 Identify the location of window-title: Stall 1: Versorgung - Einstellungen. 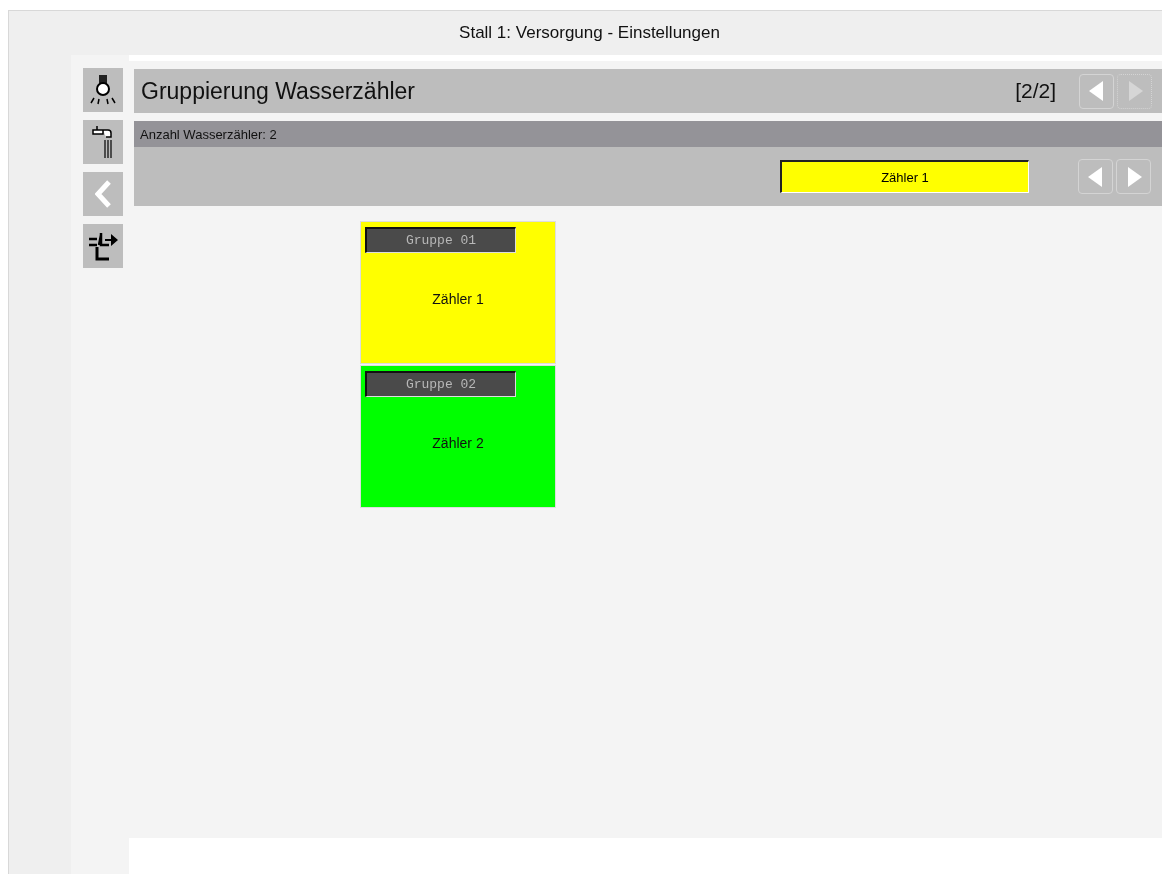
(589, 33).